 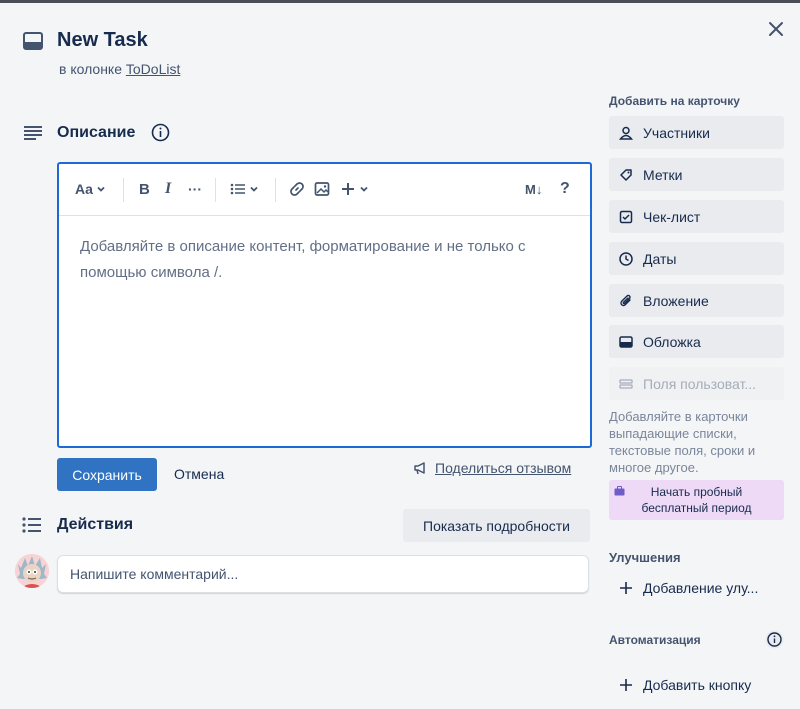 I want to click on dates-button: Даты, so click(x=696, y=258).